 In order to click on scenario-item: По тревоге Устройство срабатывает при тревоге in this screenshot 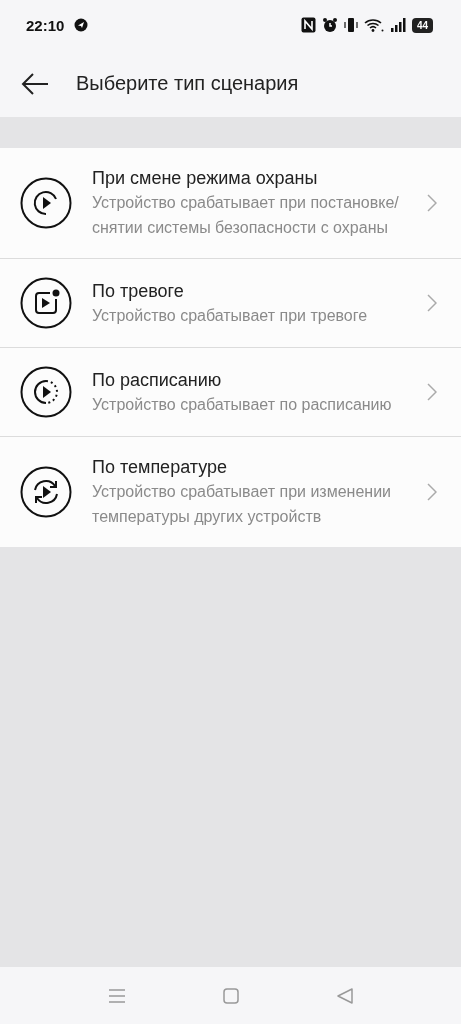, I will do `click(230, 303)`.